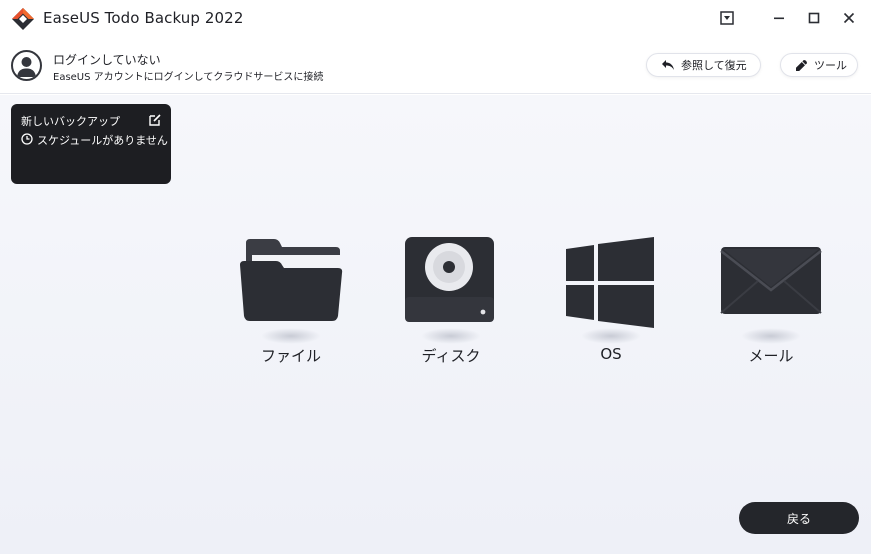  Describe the element at coordinates (27, 139) in the screenshot. I see `clock-icon` at that location.